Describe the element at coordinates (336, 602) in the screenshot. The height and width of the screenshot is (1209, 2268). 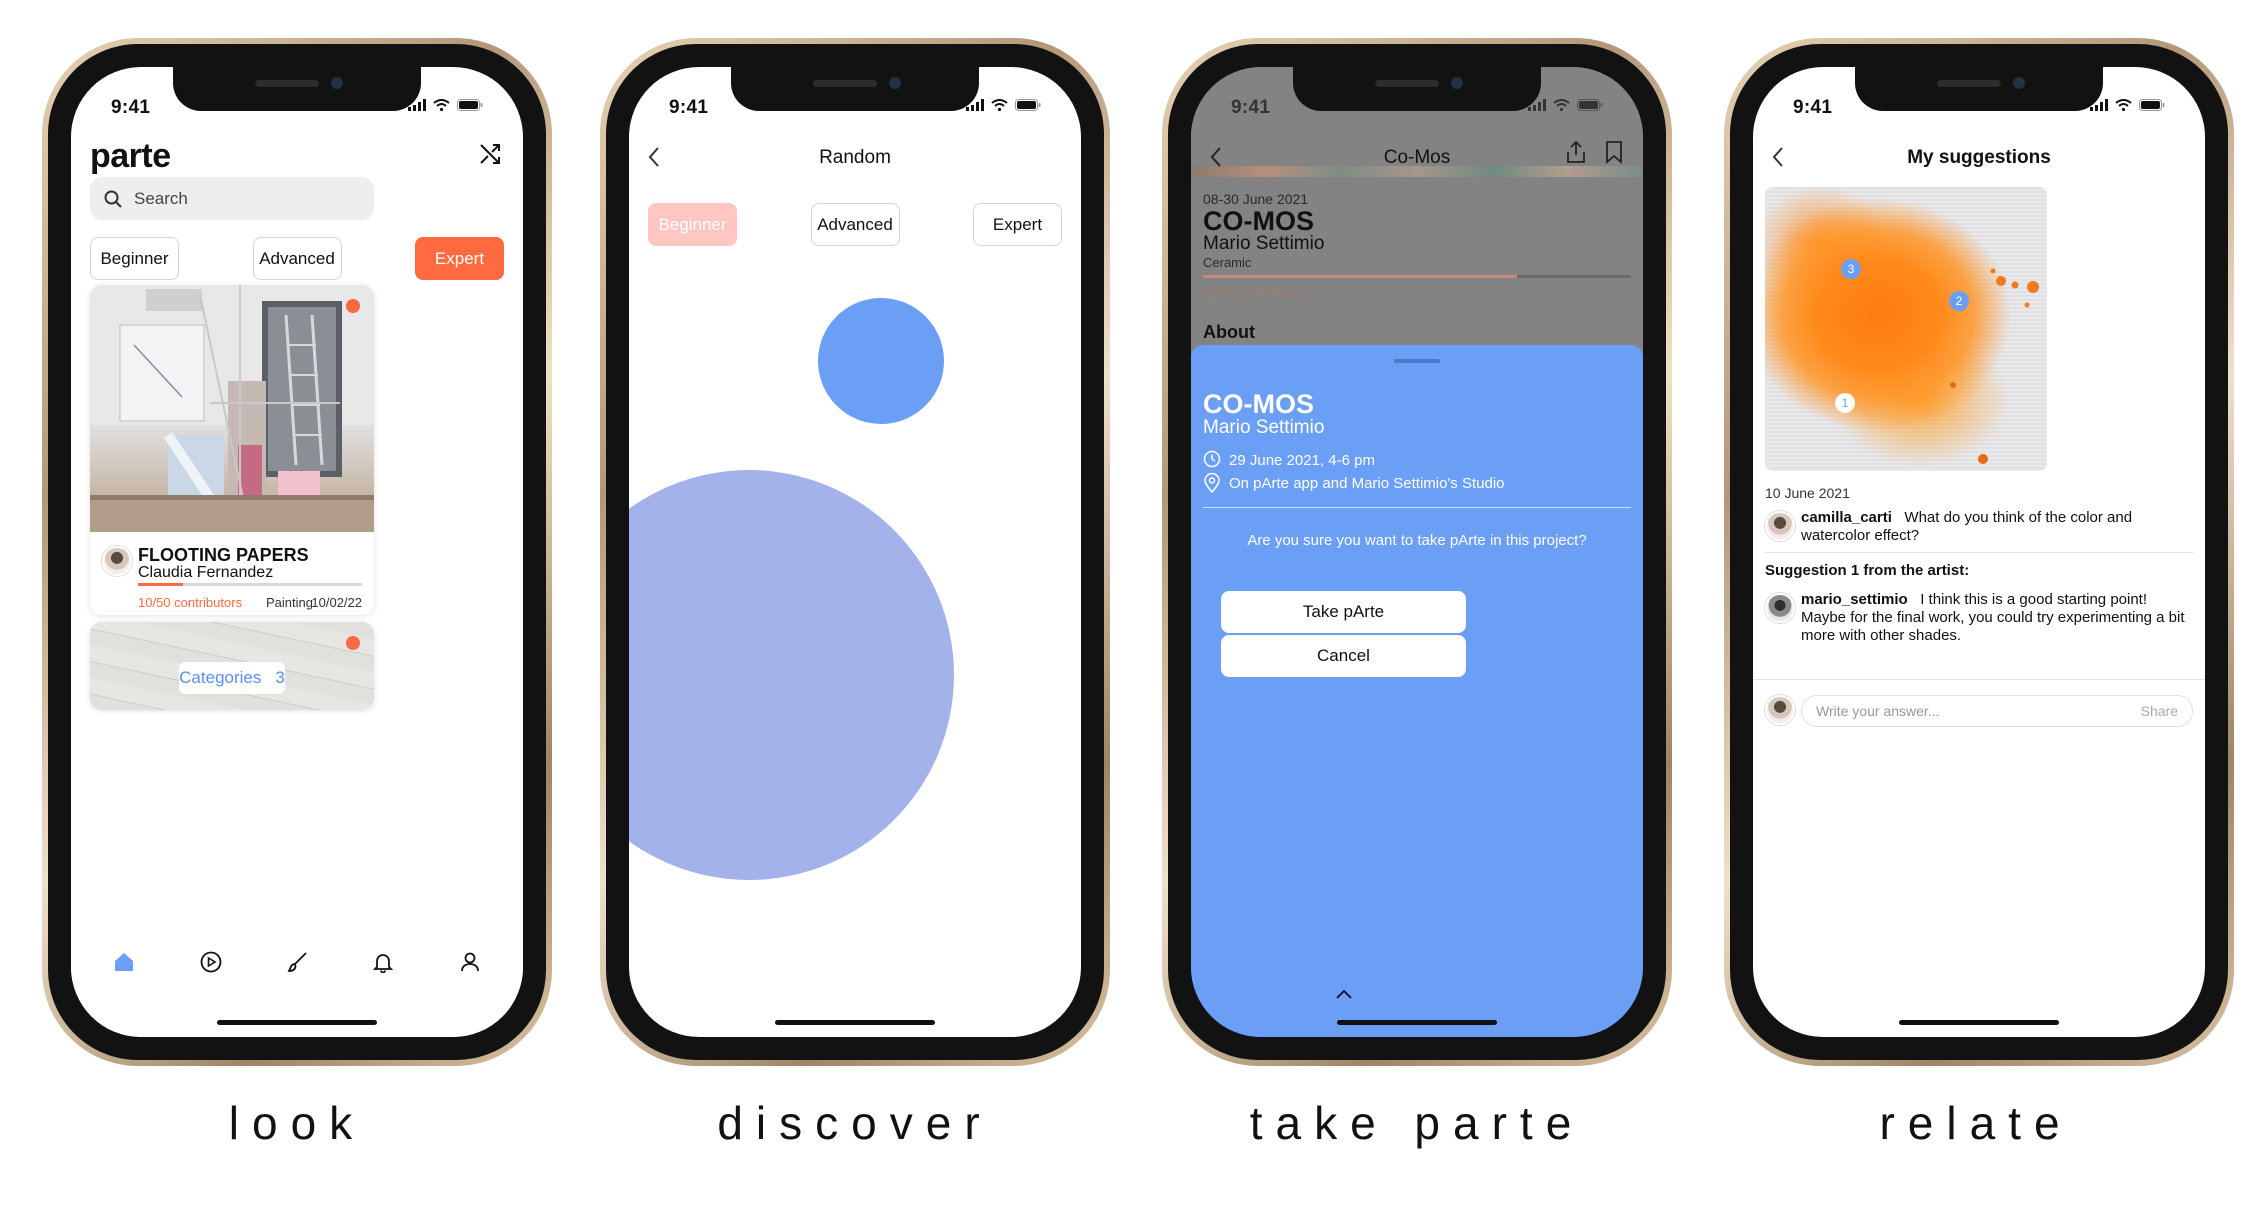
I see `card-date: 10/02/22` at that location.